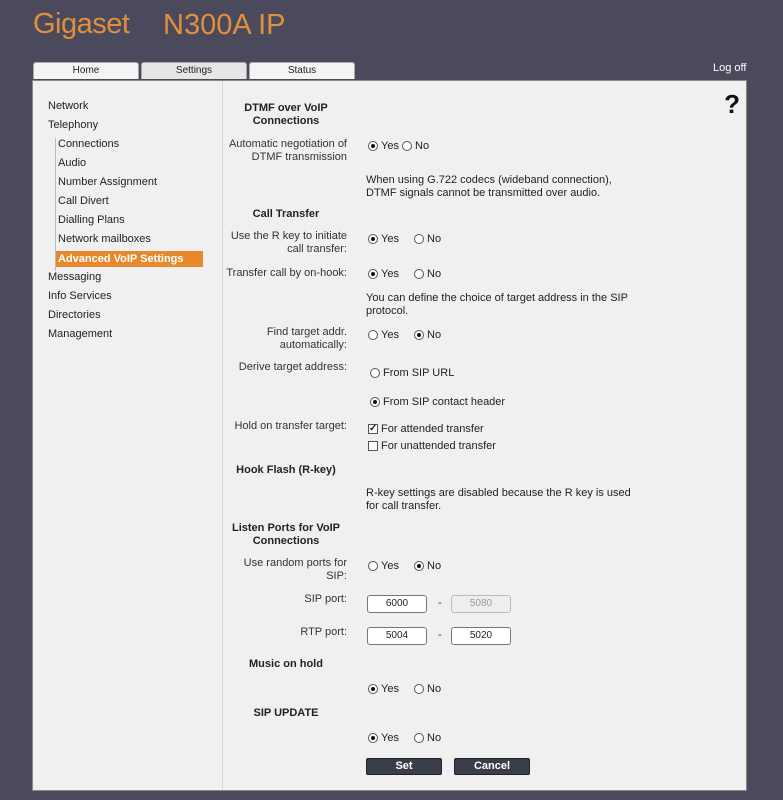 The image size is (783, 800). Describe the element at coordinates (285, 570) in the screenshot. I see `label-random-ports: Use random ports for SIP:` at that location.